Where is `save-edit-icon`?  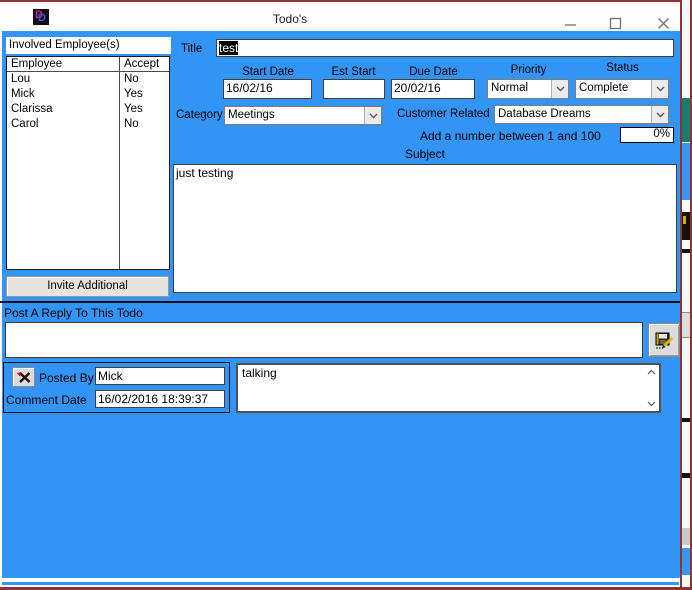 save-edit-icon is located at coordinates (664, 340).